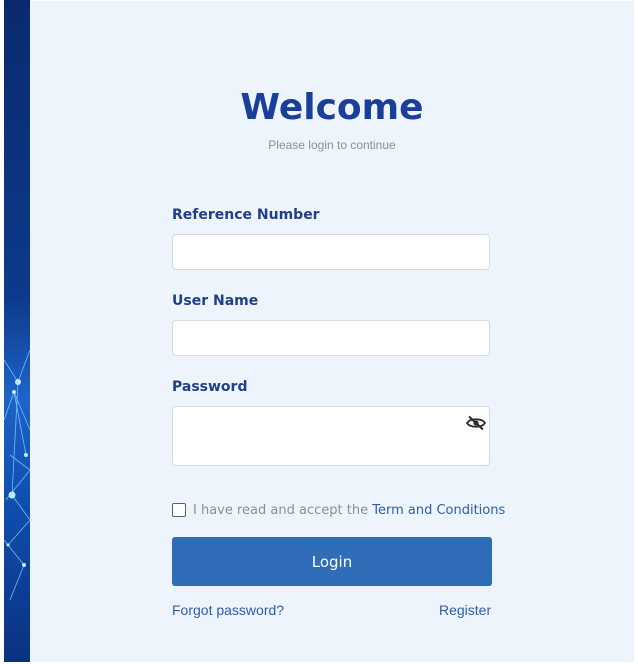 Image resolution: width=638 pixels, height=664 pixels. Describe the element at coordinates (228, 610) in the screenshot. I see `forgot-password-link: Forgot password?` at that location.